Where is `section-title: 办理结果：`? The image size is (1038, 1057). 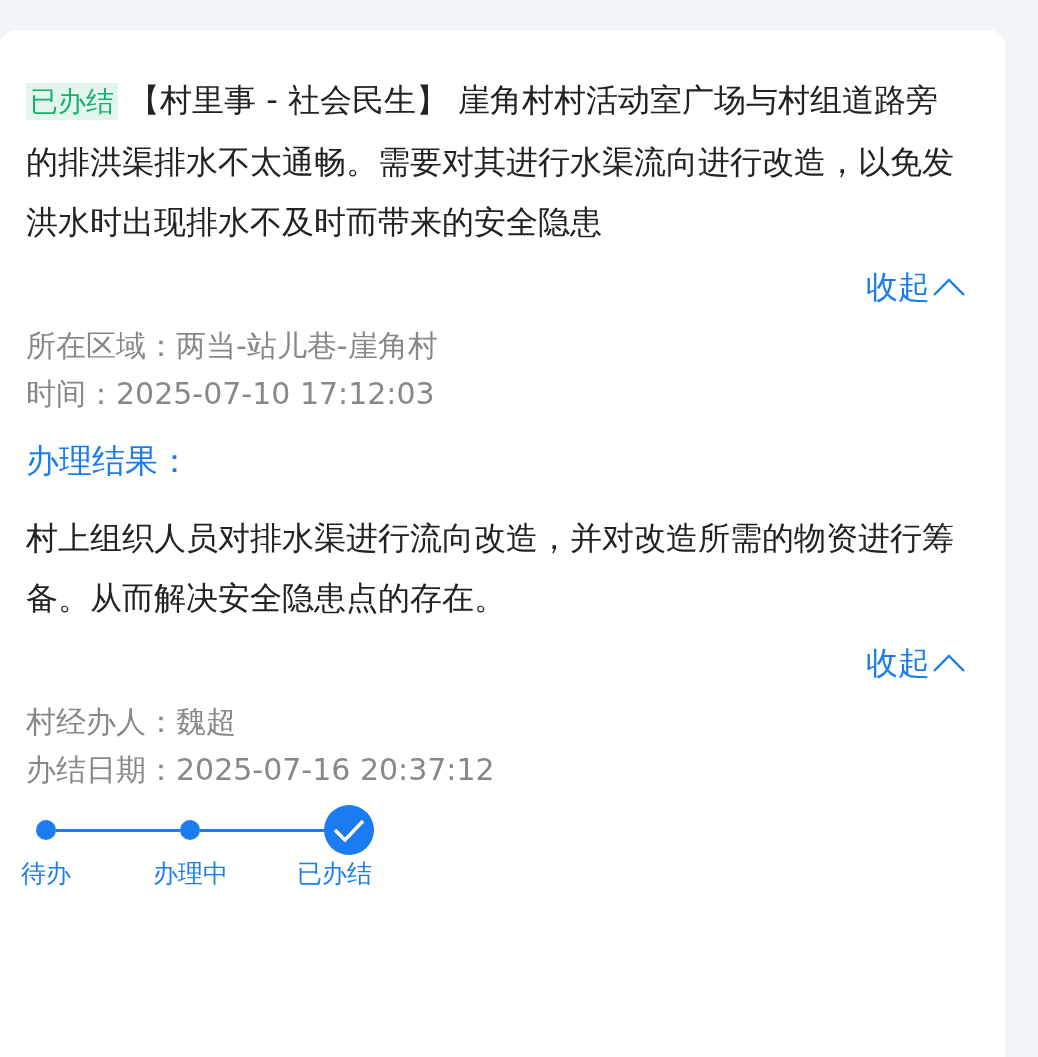 section-title: 办理结果： is located at coordinates (109, 461).